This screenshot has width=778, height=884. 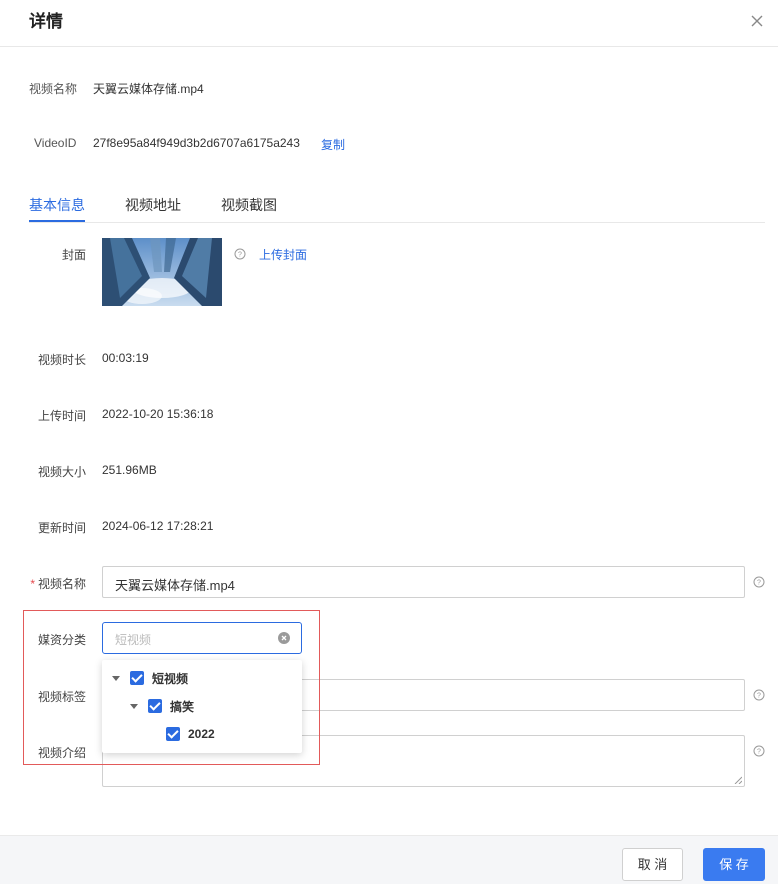 I want to click on tab-video-screenshot: 视频截图, so click(x=249, y=205).